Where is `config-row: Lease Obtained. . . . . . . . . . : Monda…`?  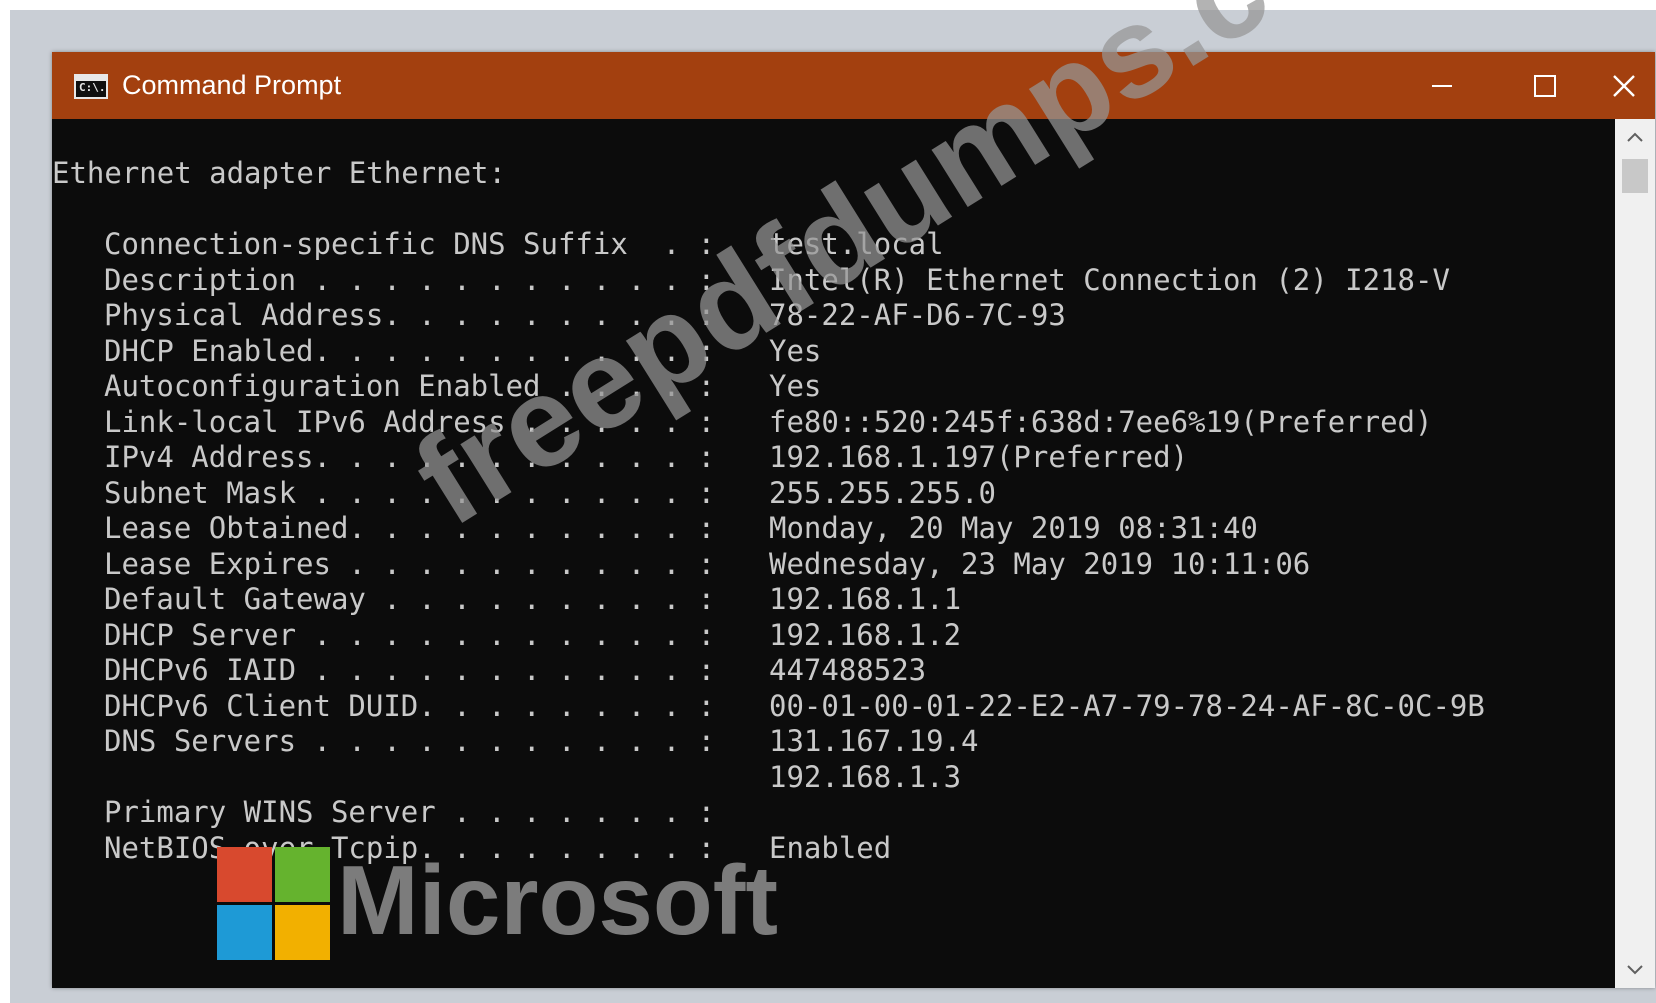 config-row: Lease Obtained. . . . . . . . . . : Monda… is located at coordinates (768, 529).